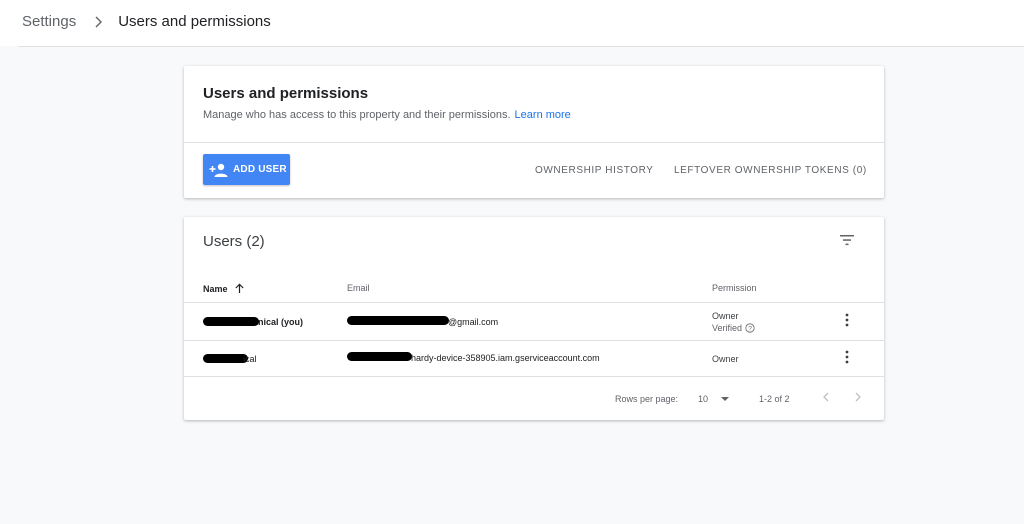 Image resolution: width=1024 pixels, height=524 pixels. I want to click on dropdown-arrow-icon, so click(725, 399).